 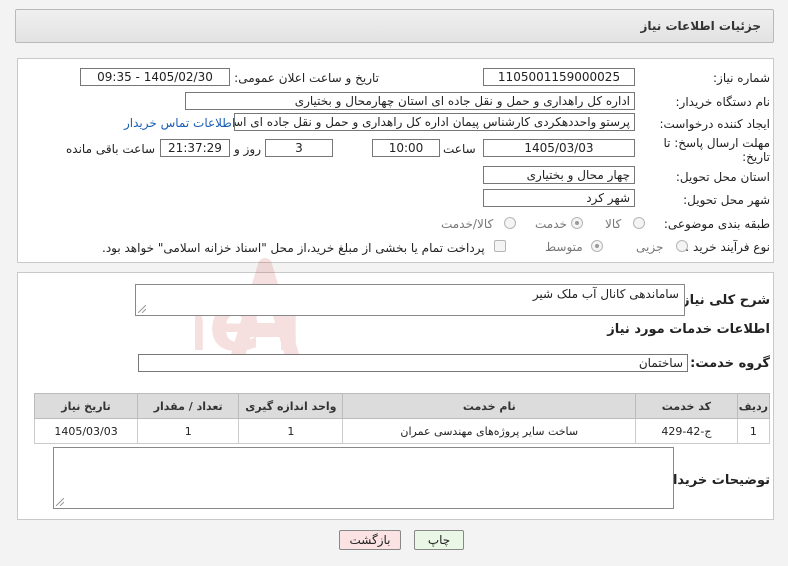 What do you see at coordinates (459, 149) in the screenshot?
I see `deadline-time-label: ساعت` at bounding box center [459, 149].